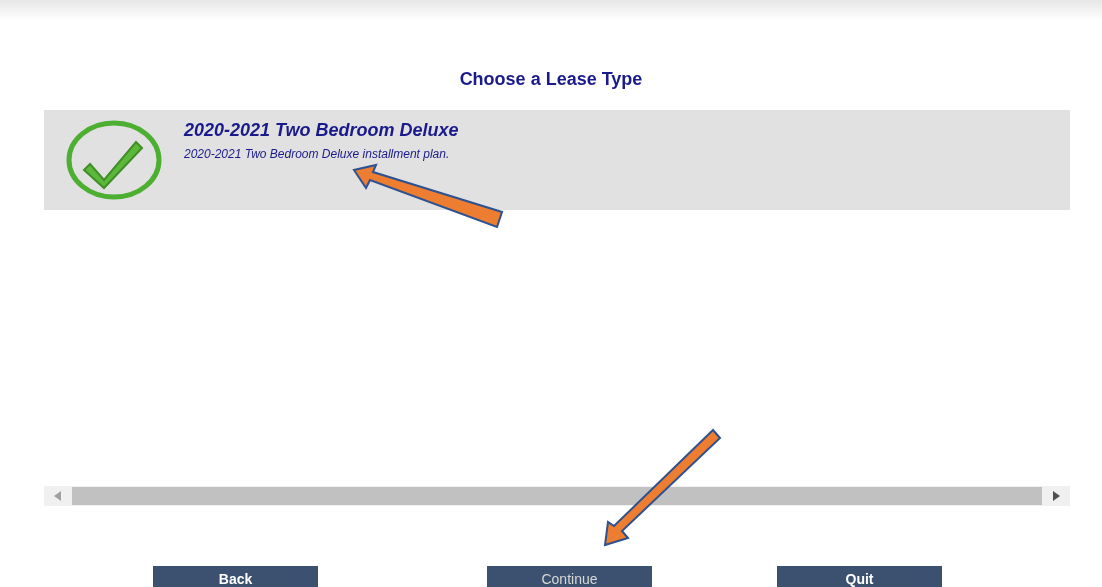  Describe the element at coordinates (317, 154) in the screenshot. I see `lease-description: 2020-2021 Two Bedroom Deluxe installment plan.` at that location.